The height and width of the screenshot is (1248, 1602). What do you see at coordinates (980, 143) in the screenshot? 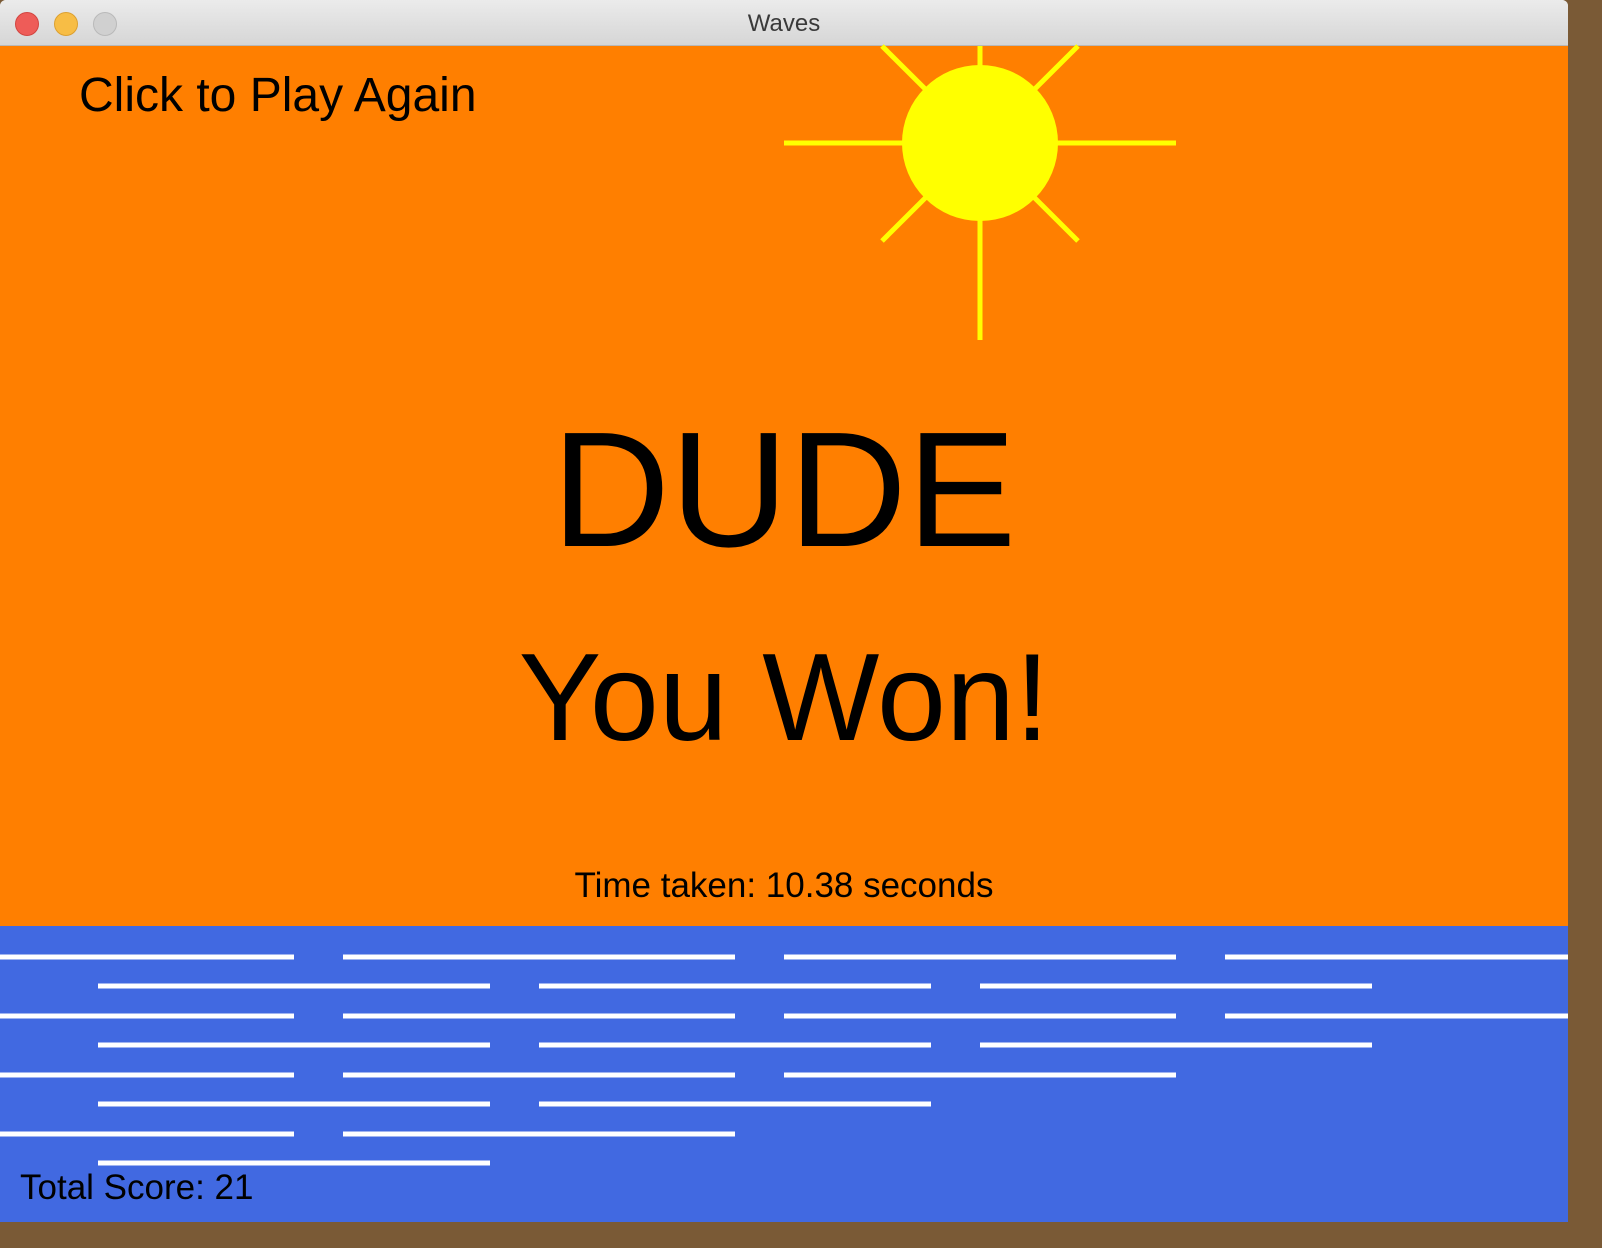
I see `sun-disc` at bounding box center [980, 143].